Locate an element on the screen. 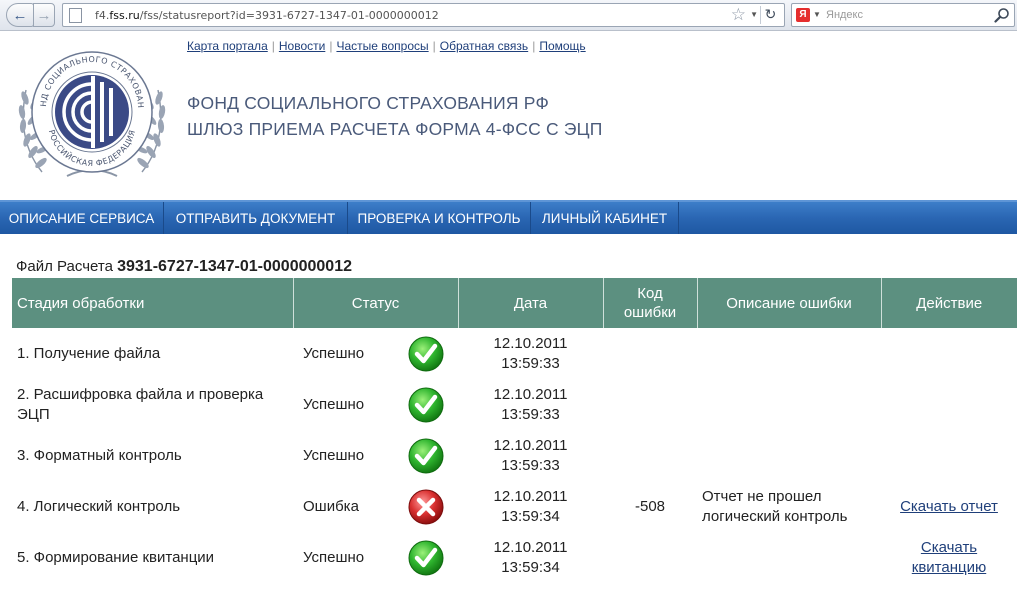 The height and width of the screenshot is (591, 1017). link-help: Помощь is located at coordinates (562, 46).